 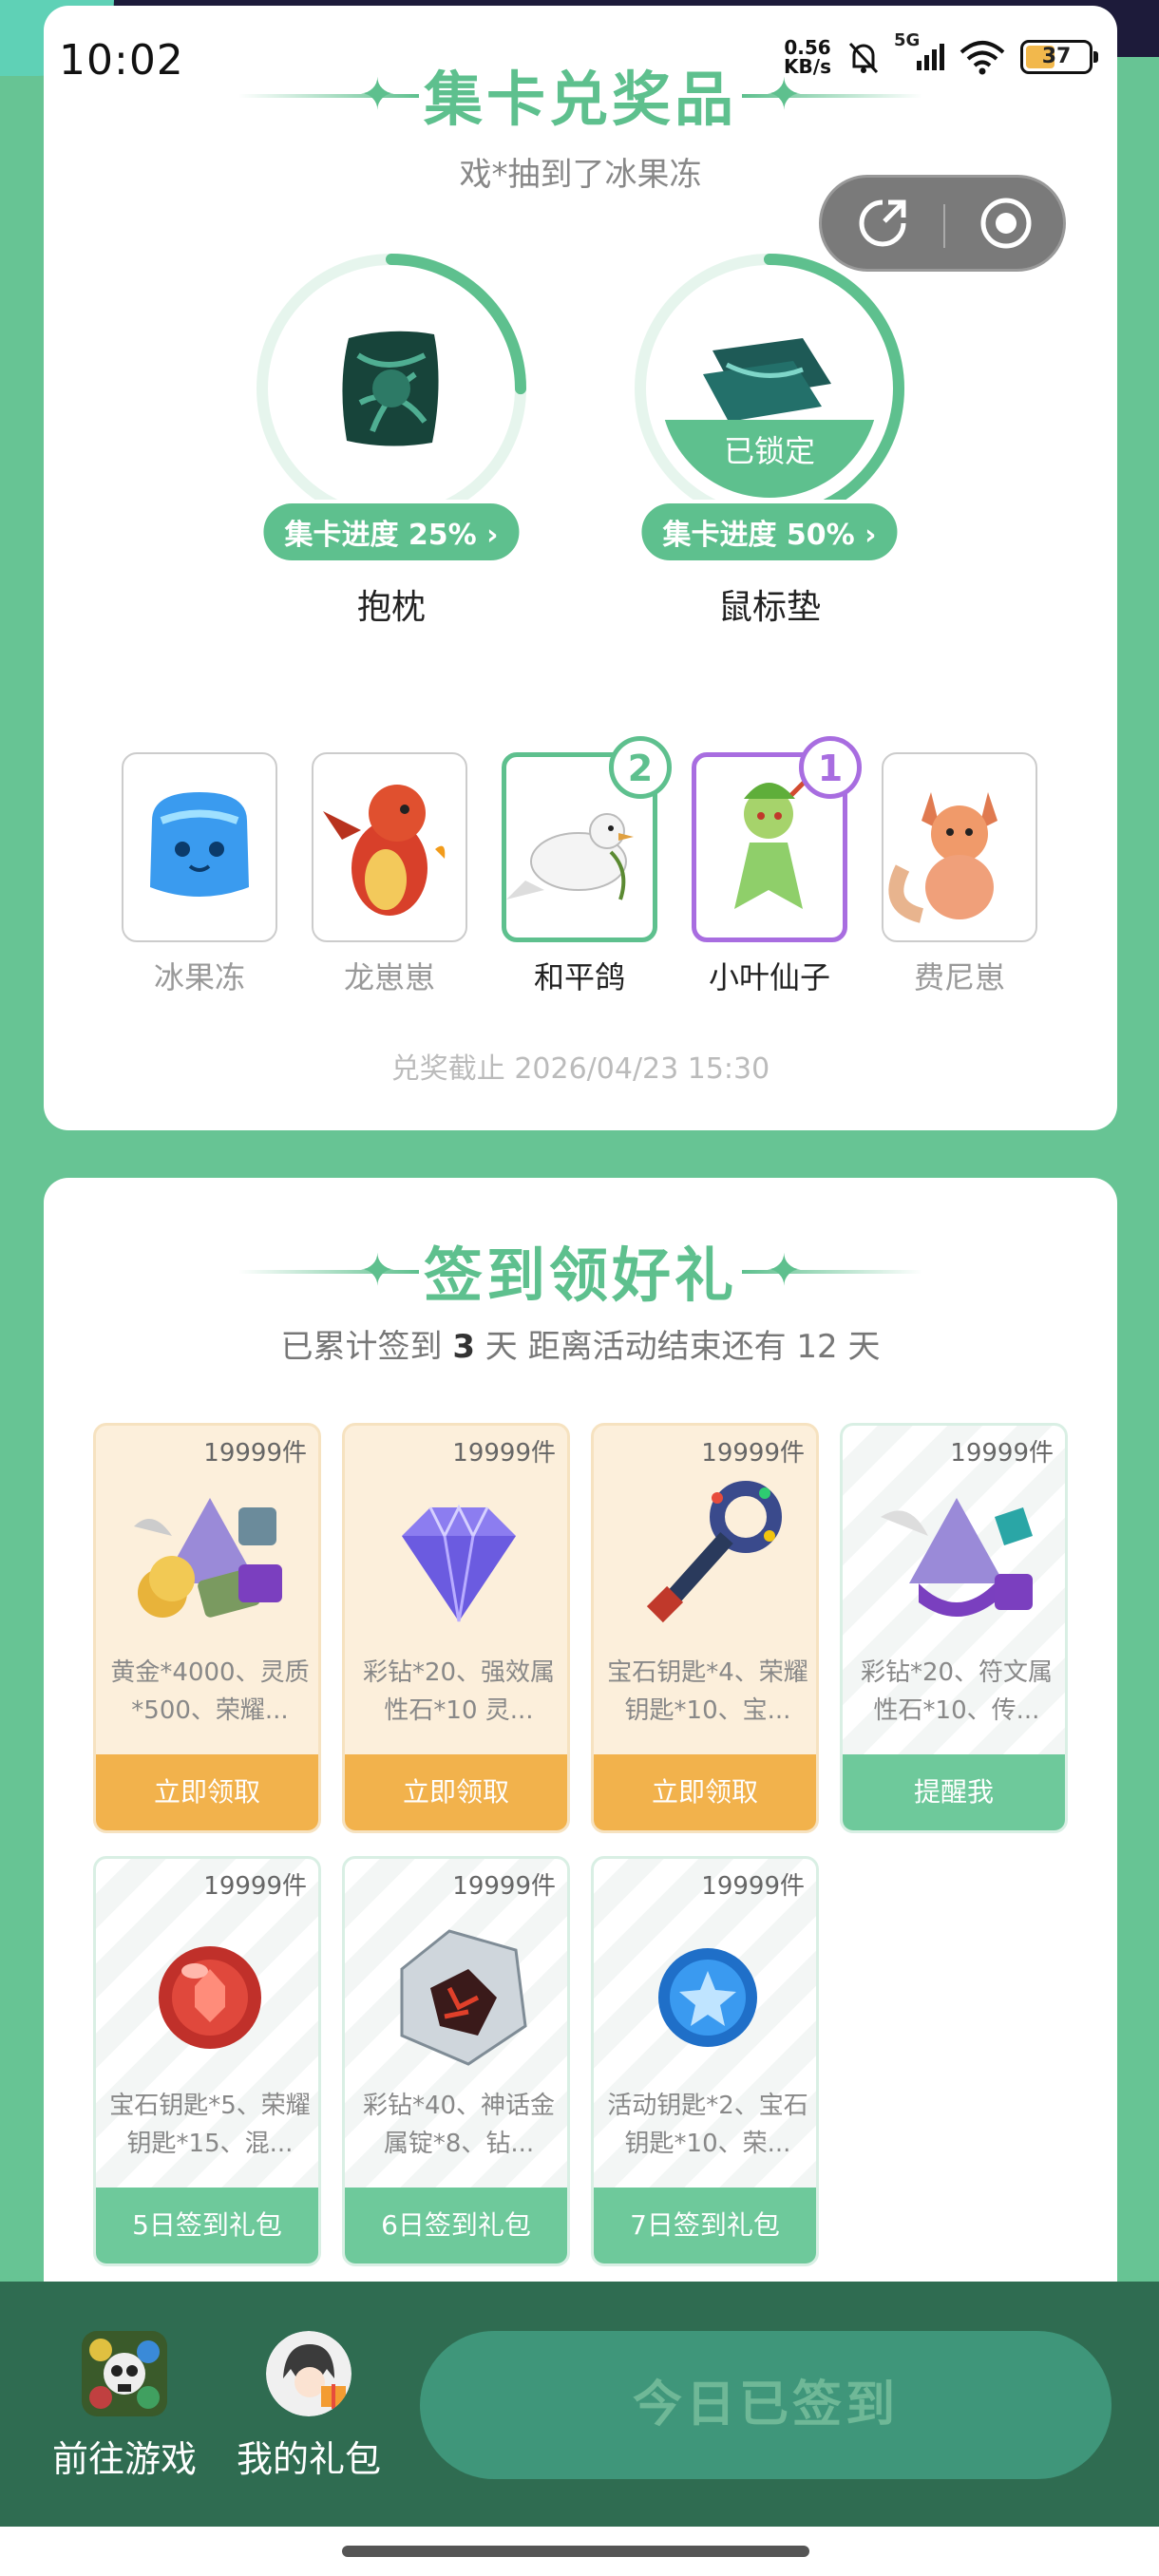 I want to click on gift-day-3: 19999件 宝石钥匙*4、荣耀钥匙*10、宝... 立即领取, so click(x=705, y=1628).